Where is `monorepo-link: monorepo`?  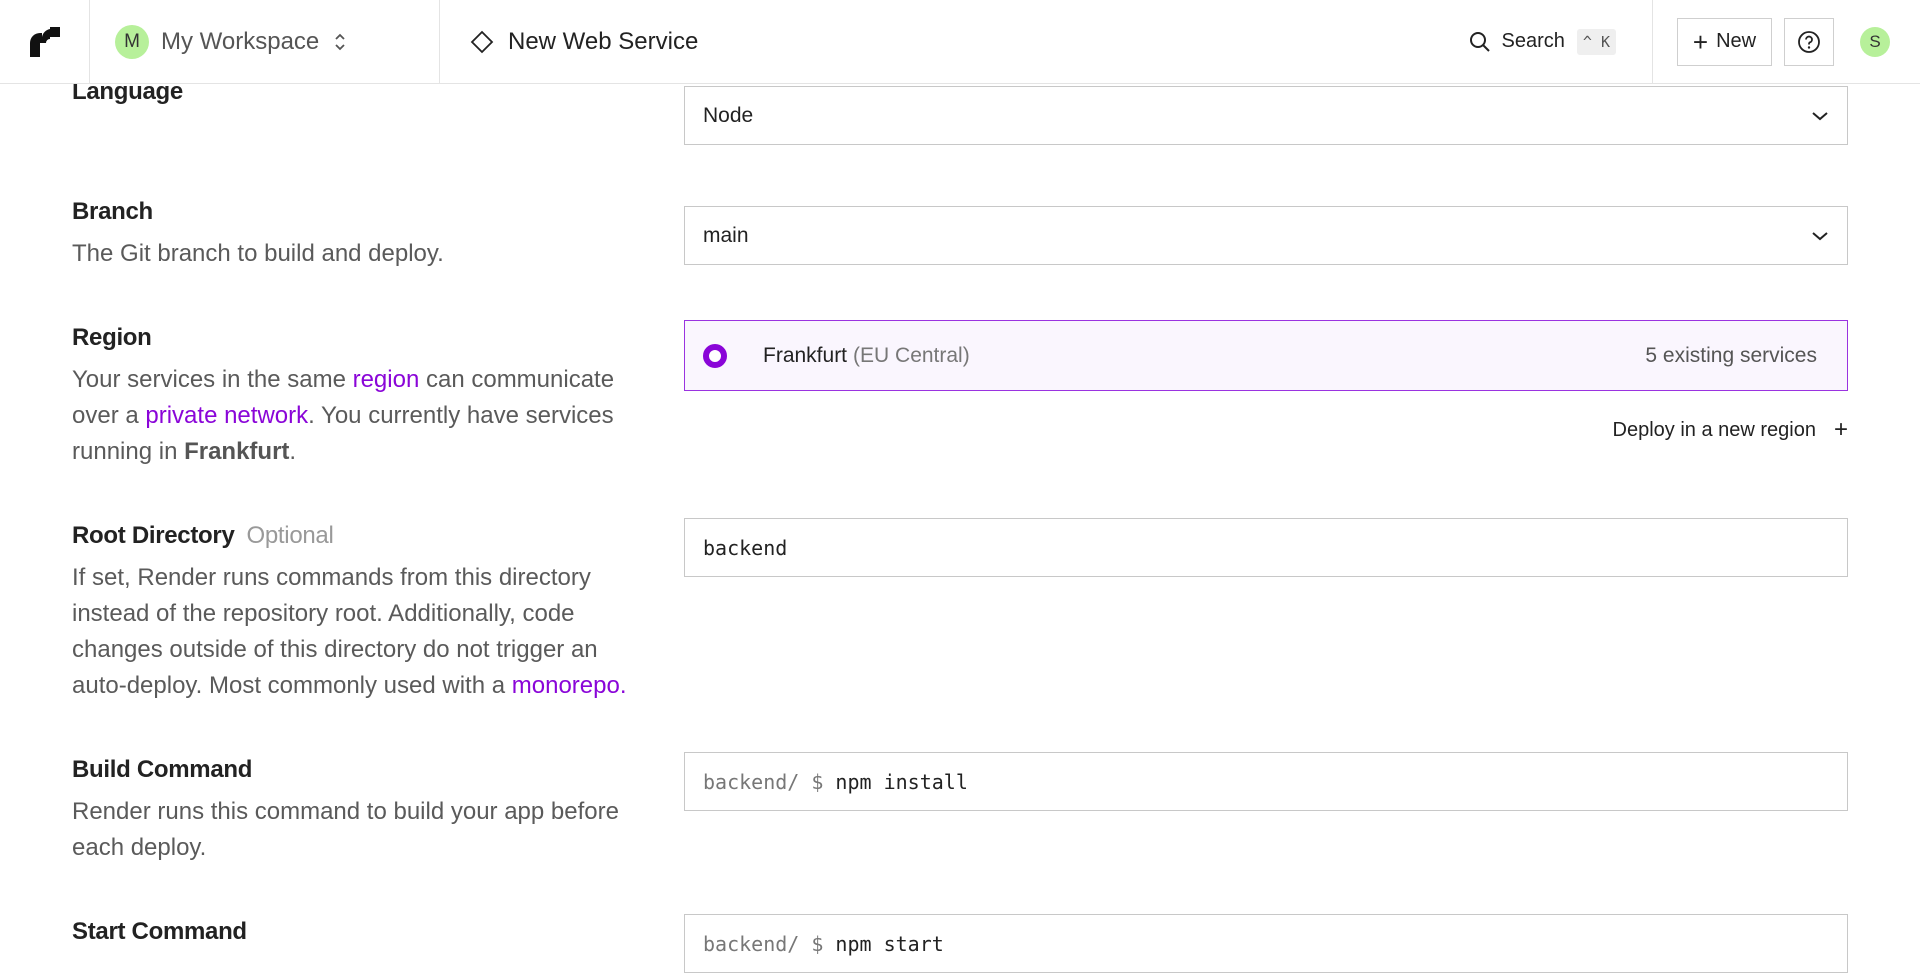 monorepo-link: monorepo is located at coordinates (566, 685).